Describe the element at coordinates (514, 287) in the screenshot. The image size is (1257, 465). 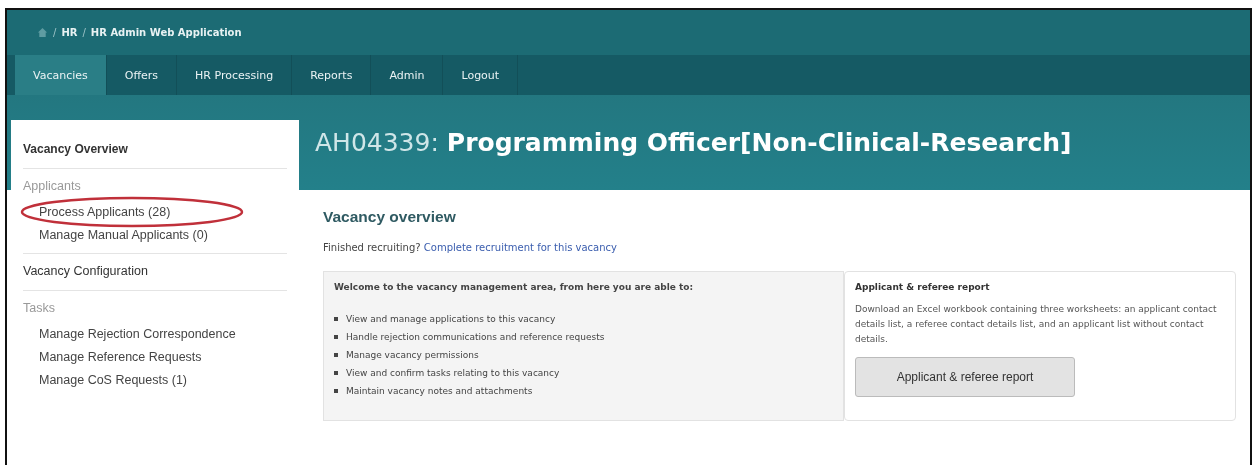
I see `welcome-intro: Welcome to the vacancy management area, from here you are able to:` at that location.